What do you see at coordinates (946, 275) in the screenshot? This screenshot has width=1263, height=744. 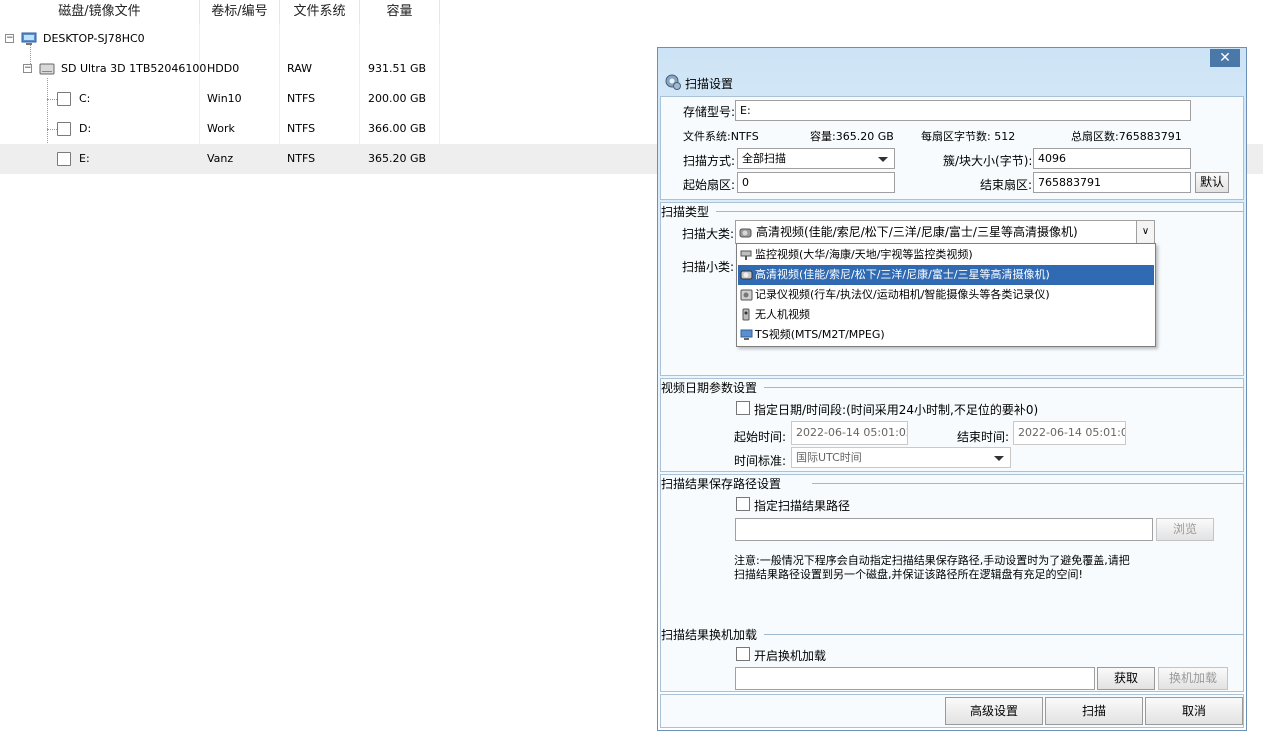 I see `dropdown-option-hd-video: 高清视频(佳能/索尼/松下/三洋/尼康/富士/三星等高清摄像机)` at bounding box center [946, 275].